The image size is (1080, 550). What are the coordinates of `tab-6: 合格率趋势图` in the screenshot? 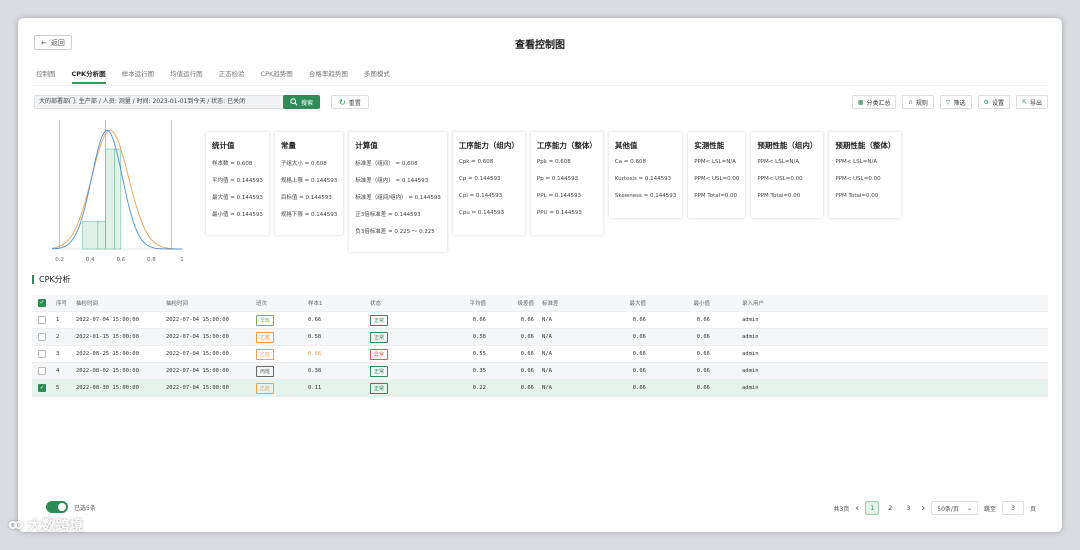 It's located at (328, 76).